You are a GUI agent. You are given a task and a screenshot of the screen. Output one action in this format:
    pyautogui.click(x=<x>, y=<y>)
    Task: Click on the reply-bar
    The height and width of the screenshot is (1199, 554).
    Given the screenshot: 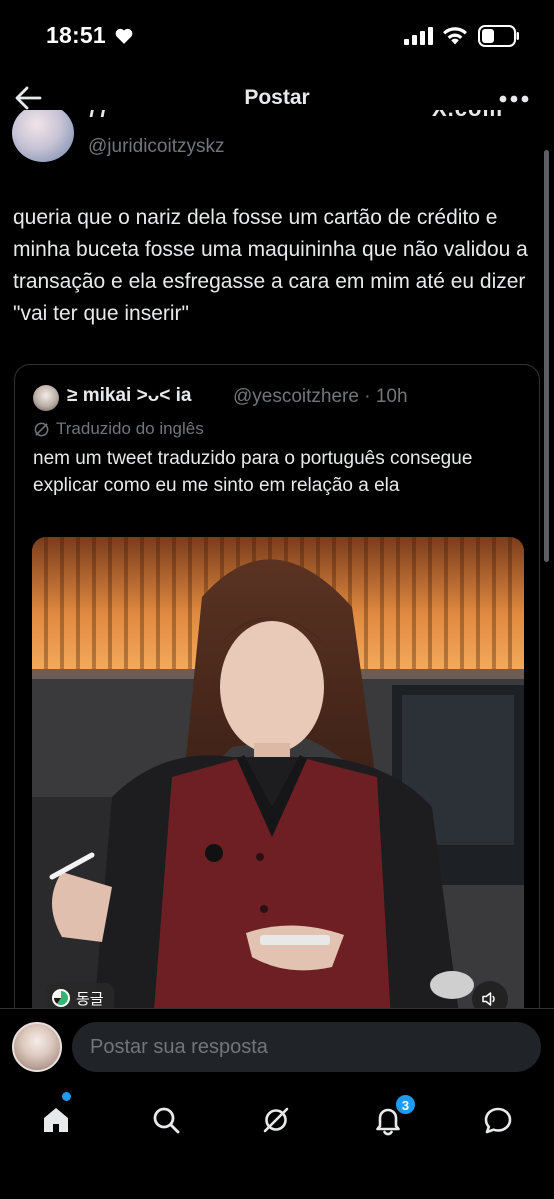 What is the action you would take?
    pyautogui.click(x=277, y=1046)
    